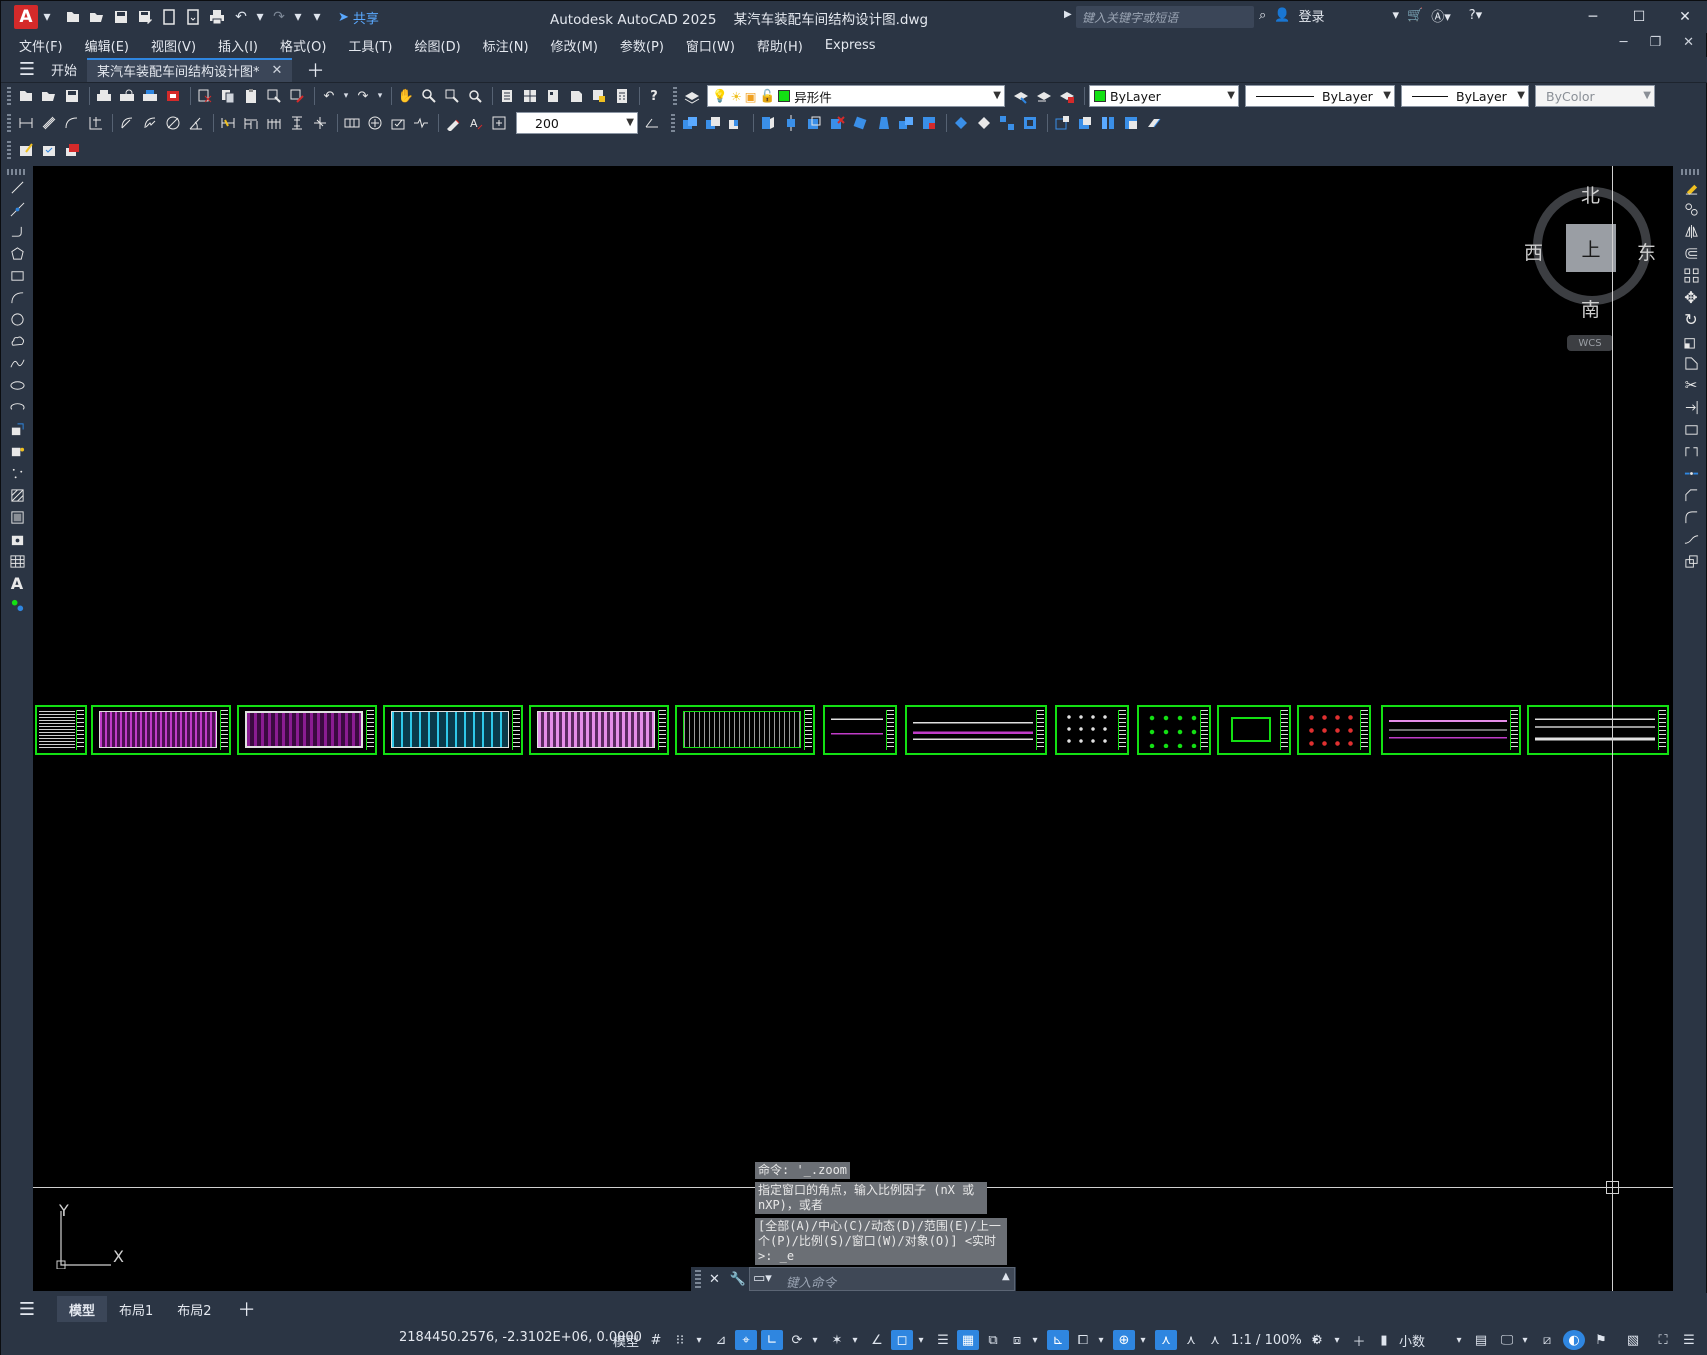 This screenshot has height=1355, width=1707. Describe the element at coordinates (856, 96) in the screenshot. I see `layer-dropdown: 💡 ☀ ▣ 🔓 异形件 ▼` at that location.